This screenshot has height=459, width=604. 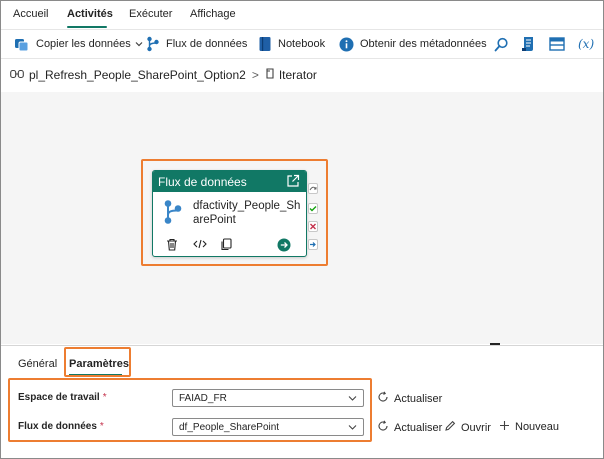 I want to click on expression-button: (x), so click(x=586, y=44).